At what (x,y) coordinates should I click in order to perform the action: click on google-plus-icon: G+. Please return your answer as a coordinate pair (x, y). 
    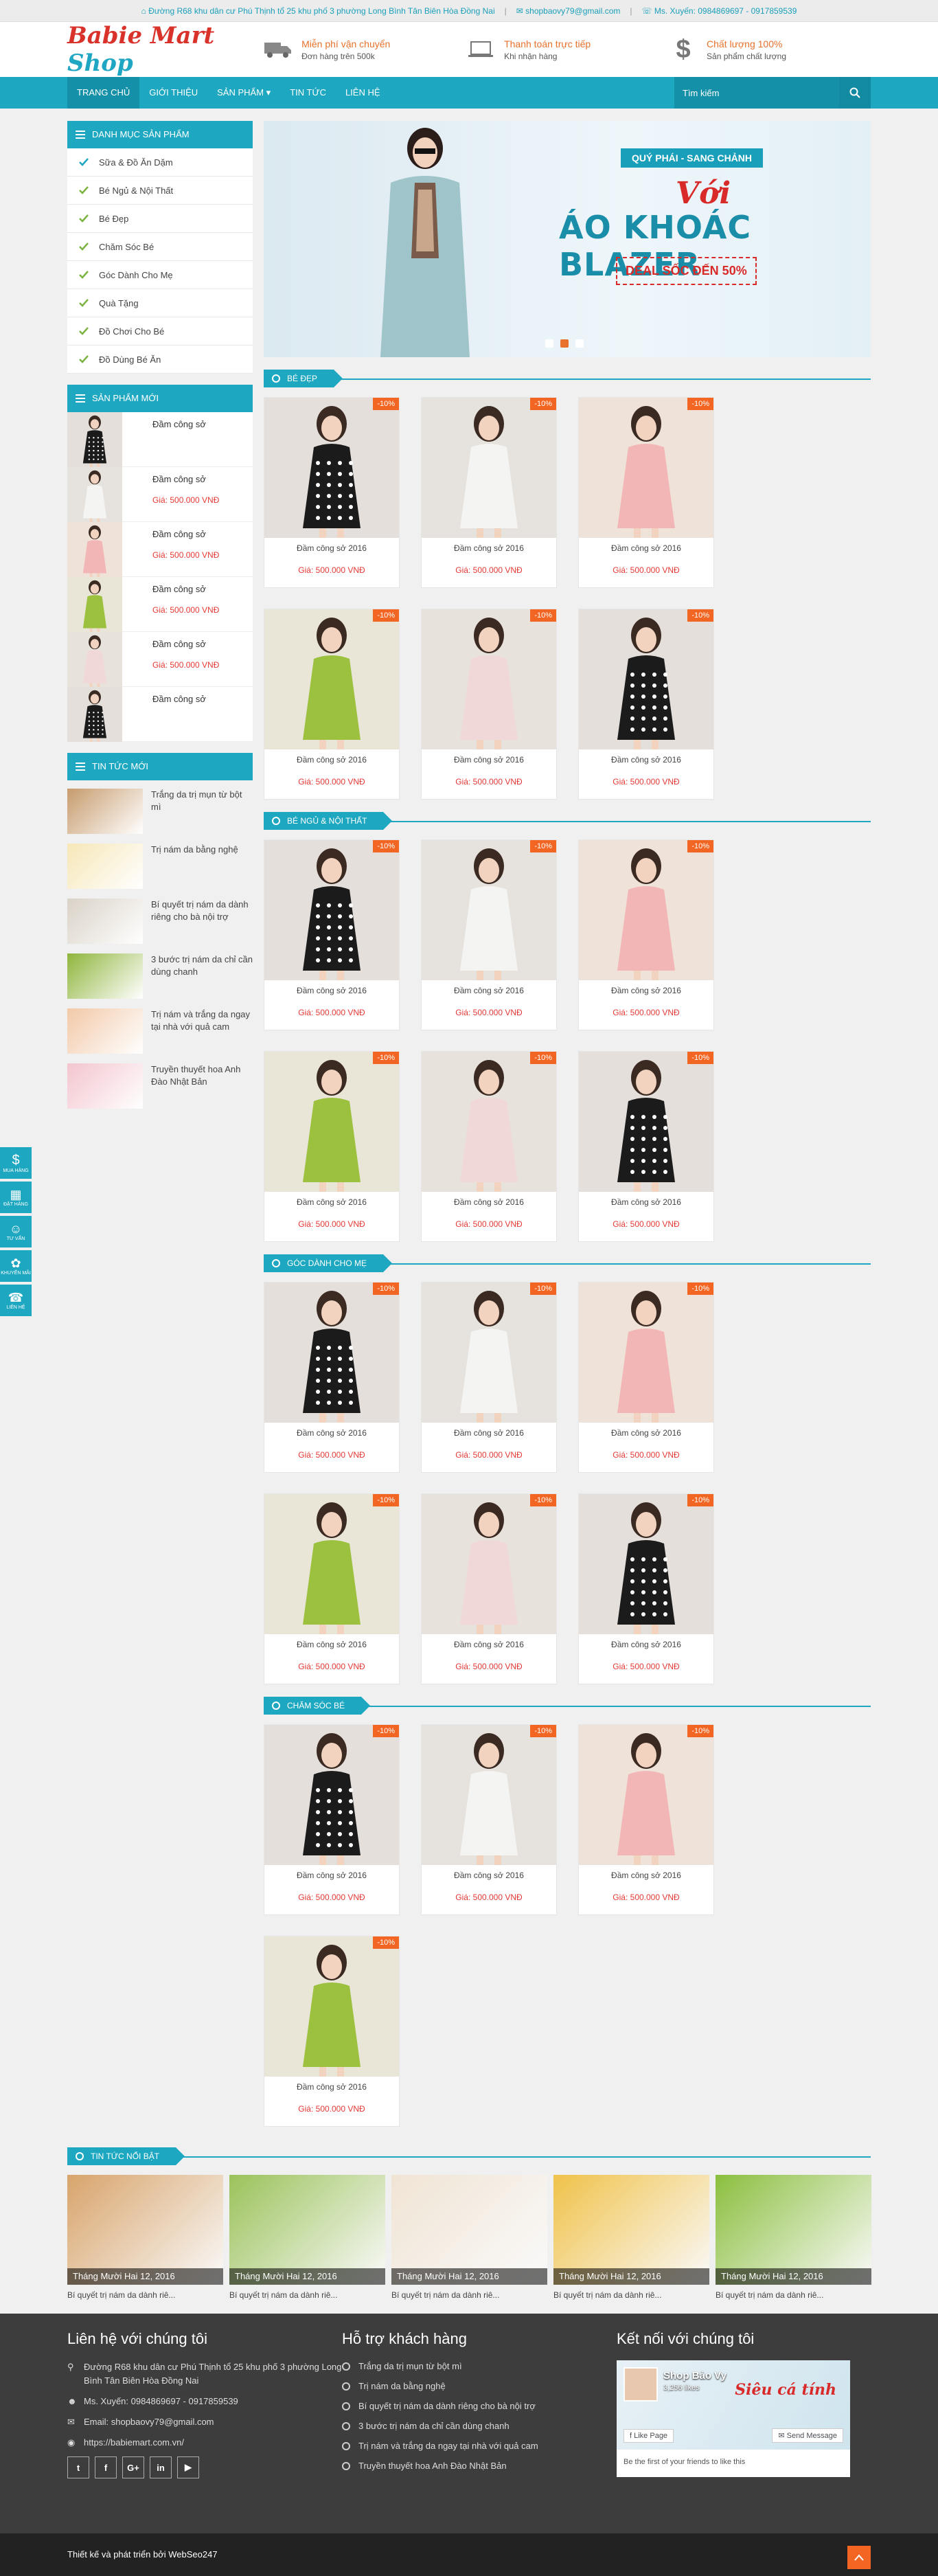
    Looking at the image, I should click on (133, 2467).